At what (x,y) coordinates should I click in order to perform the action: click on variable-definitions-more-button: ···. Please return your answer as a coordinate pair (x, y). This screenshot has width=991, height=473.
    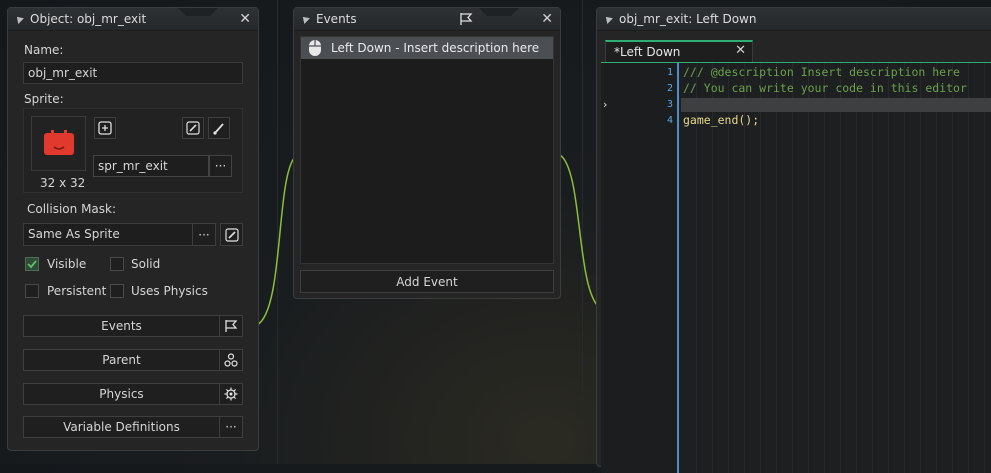
    Looking at the image, I should click on (231, 427).